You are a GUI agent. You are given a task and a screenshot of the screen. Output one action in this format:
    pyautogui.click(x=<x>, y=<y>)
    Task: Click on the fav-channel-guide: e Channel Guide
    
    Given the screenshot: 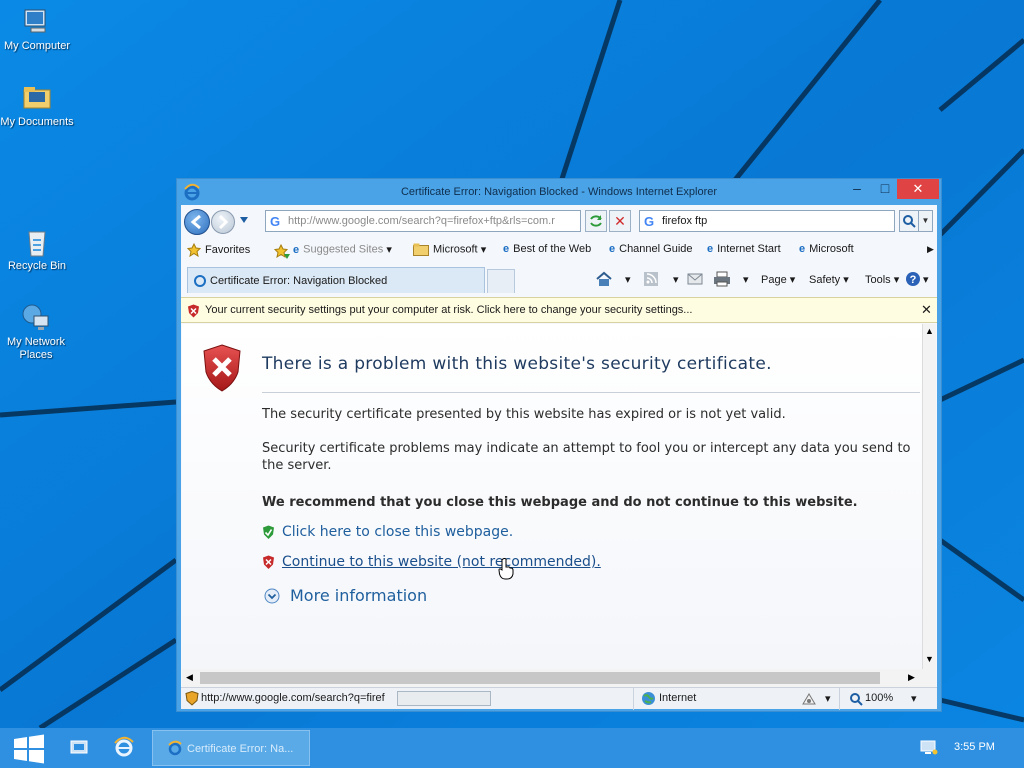 What is the action you would take?
    pyautogui.click(x=651, y=249)
    